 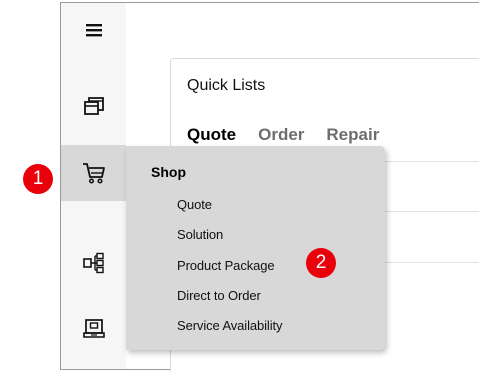 I want to click on hierarchy-icon, so click(x=93, y=263).